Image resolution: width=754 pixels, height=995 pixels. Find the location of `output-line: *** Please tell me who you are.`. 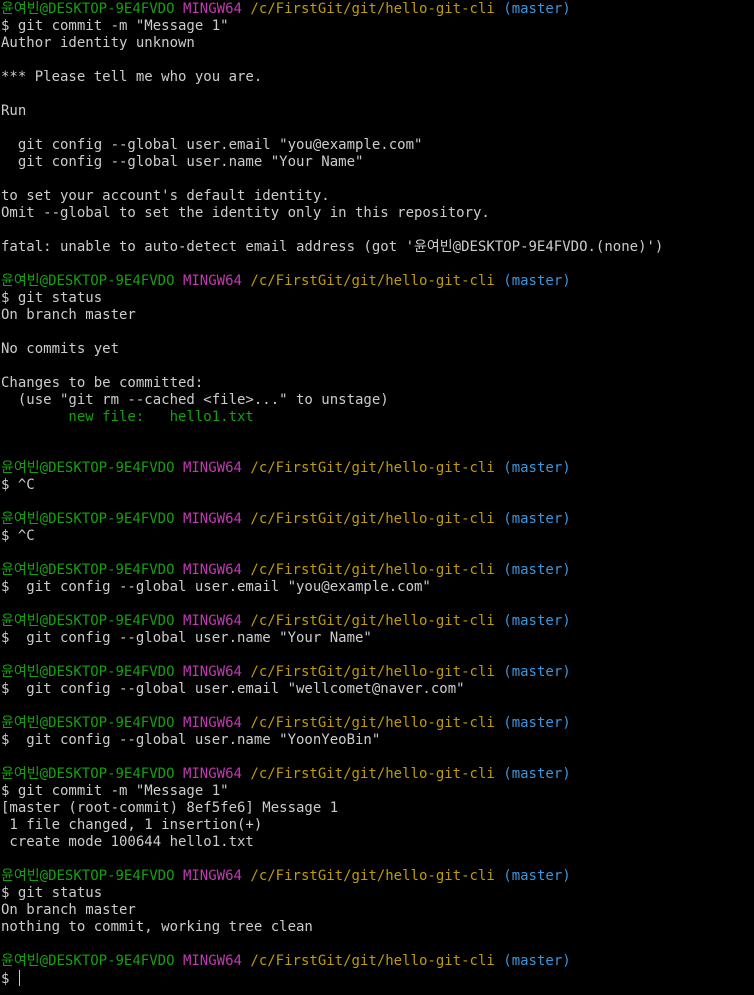

output-line: *** Please tell me who you are. is located at coordinates (132, 77).